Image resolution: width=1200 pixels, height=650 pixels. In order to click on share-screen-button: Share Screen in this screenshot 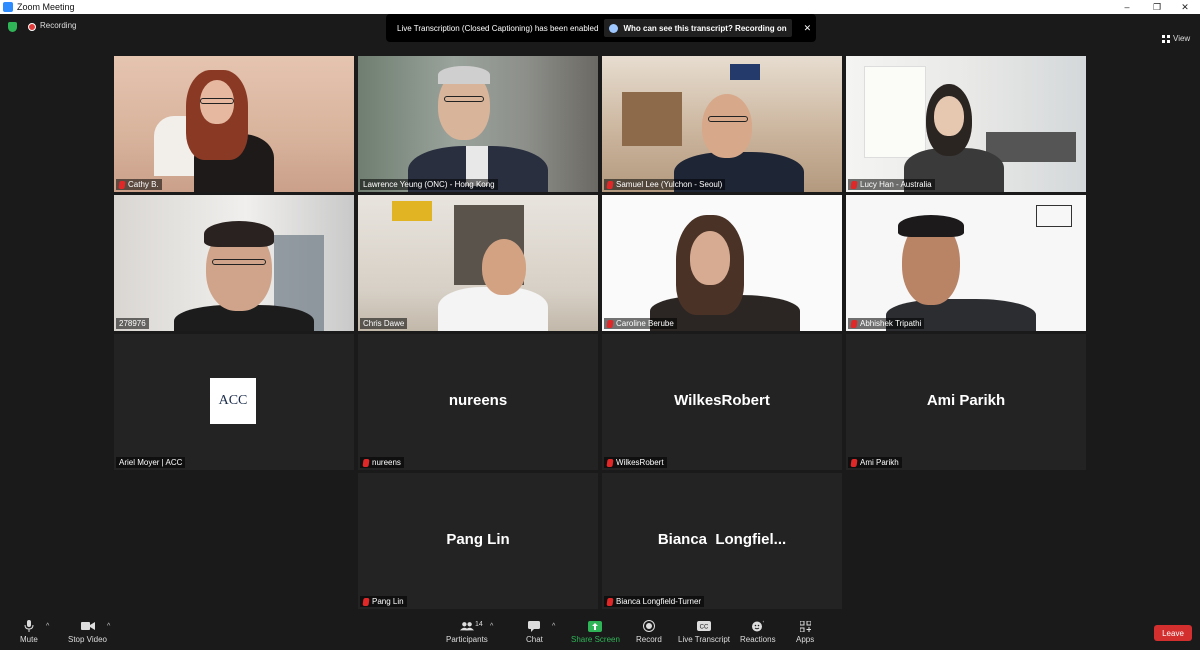, I will do `click(595, 632)`.